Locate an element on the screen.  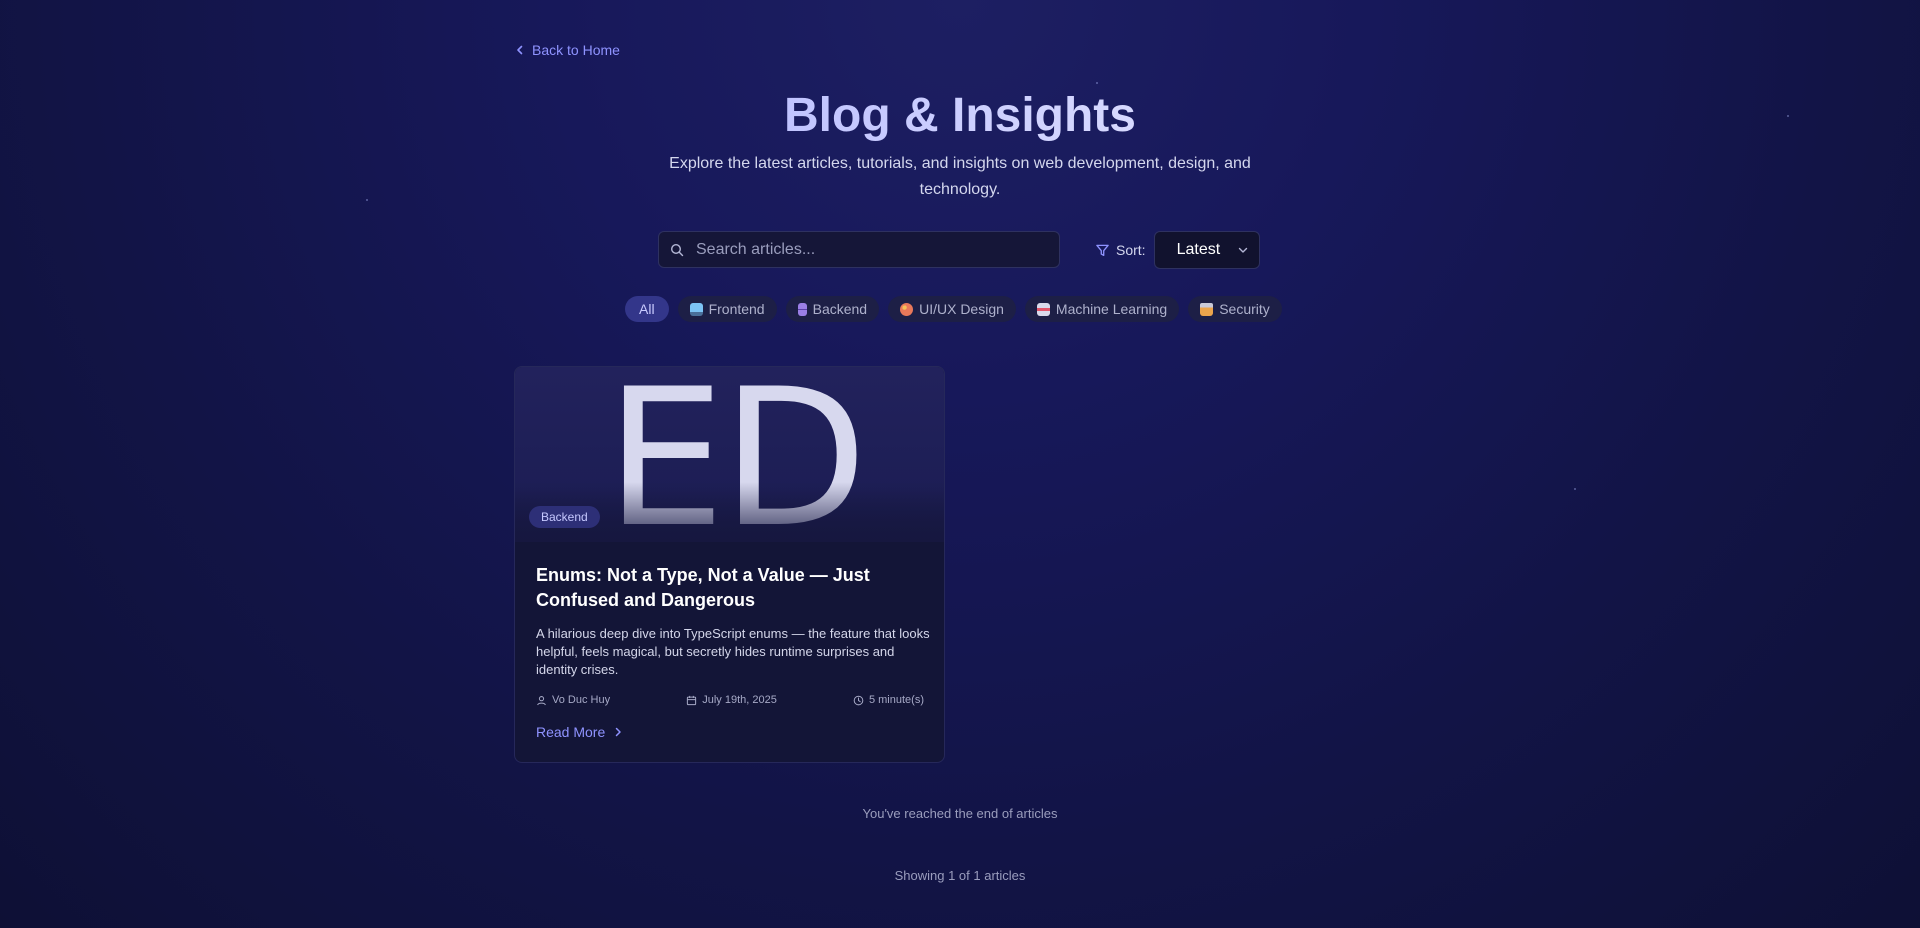
calendar-icon is located at coordinates (692, 700).